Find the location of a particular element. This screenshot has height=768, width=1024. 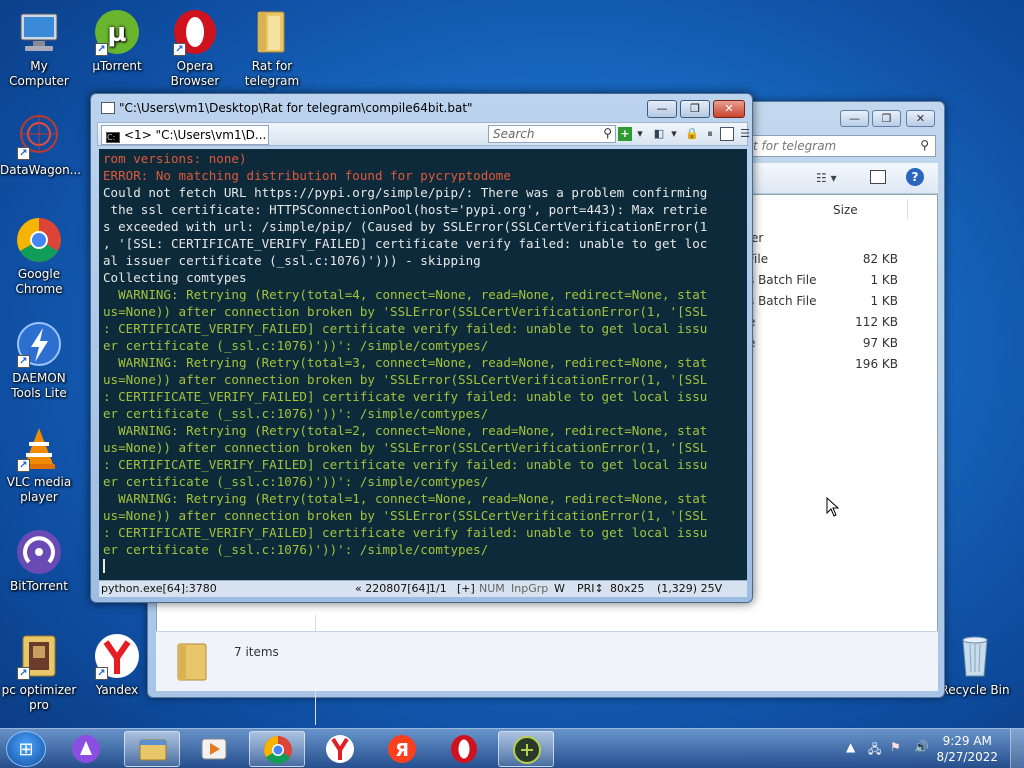

action-center-icon: ⚑ is located at coordinates (895, 747).